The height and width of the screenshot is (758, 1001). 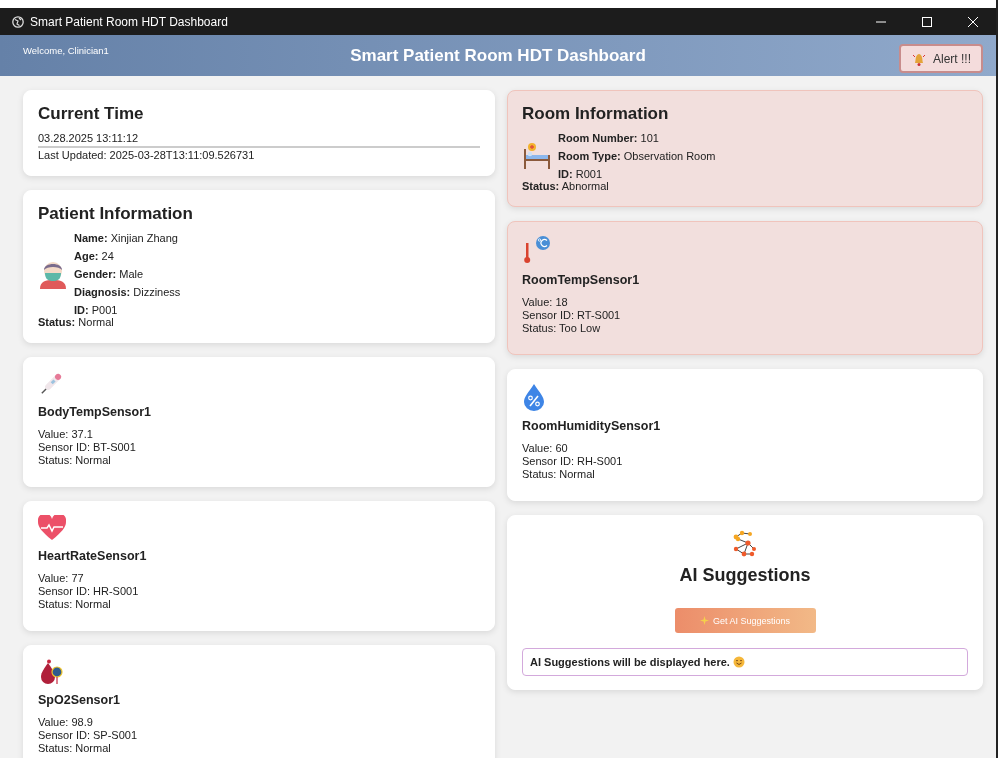 I want to click on last-updated: Last Updated: 2025-03-28T13:11:09.526731, so click(x=147, y=155).